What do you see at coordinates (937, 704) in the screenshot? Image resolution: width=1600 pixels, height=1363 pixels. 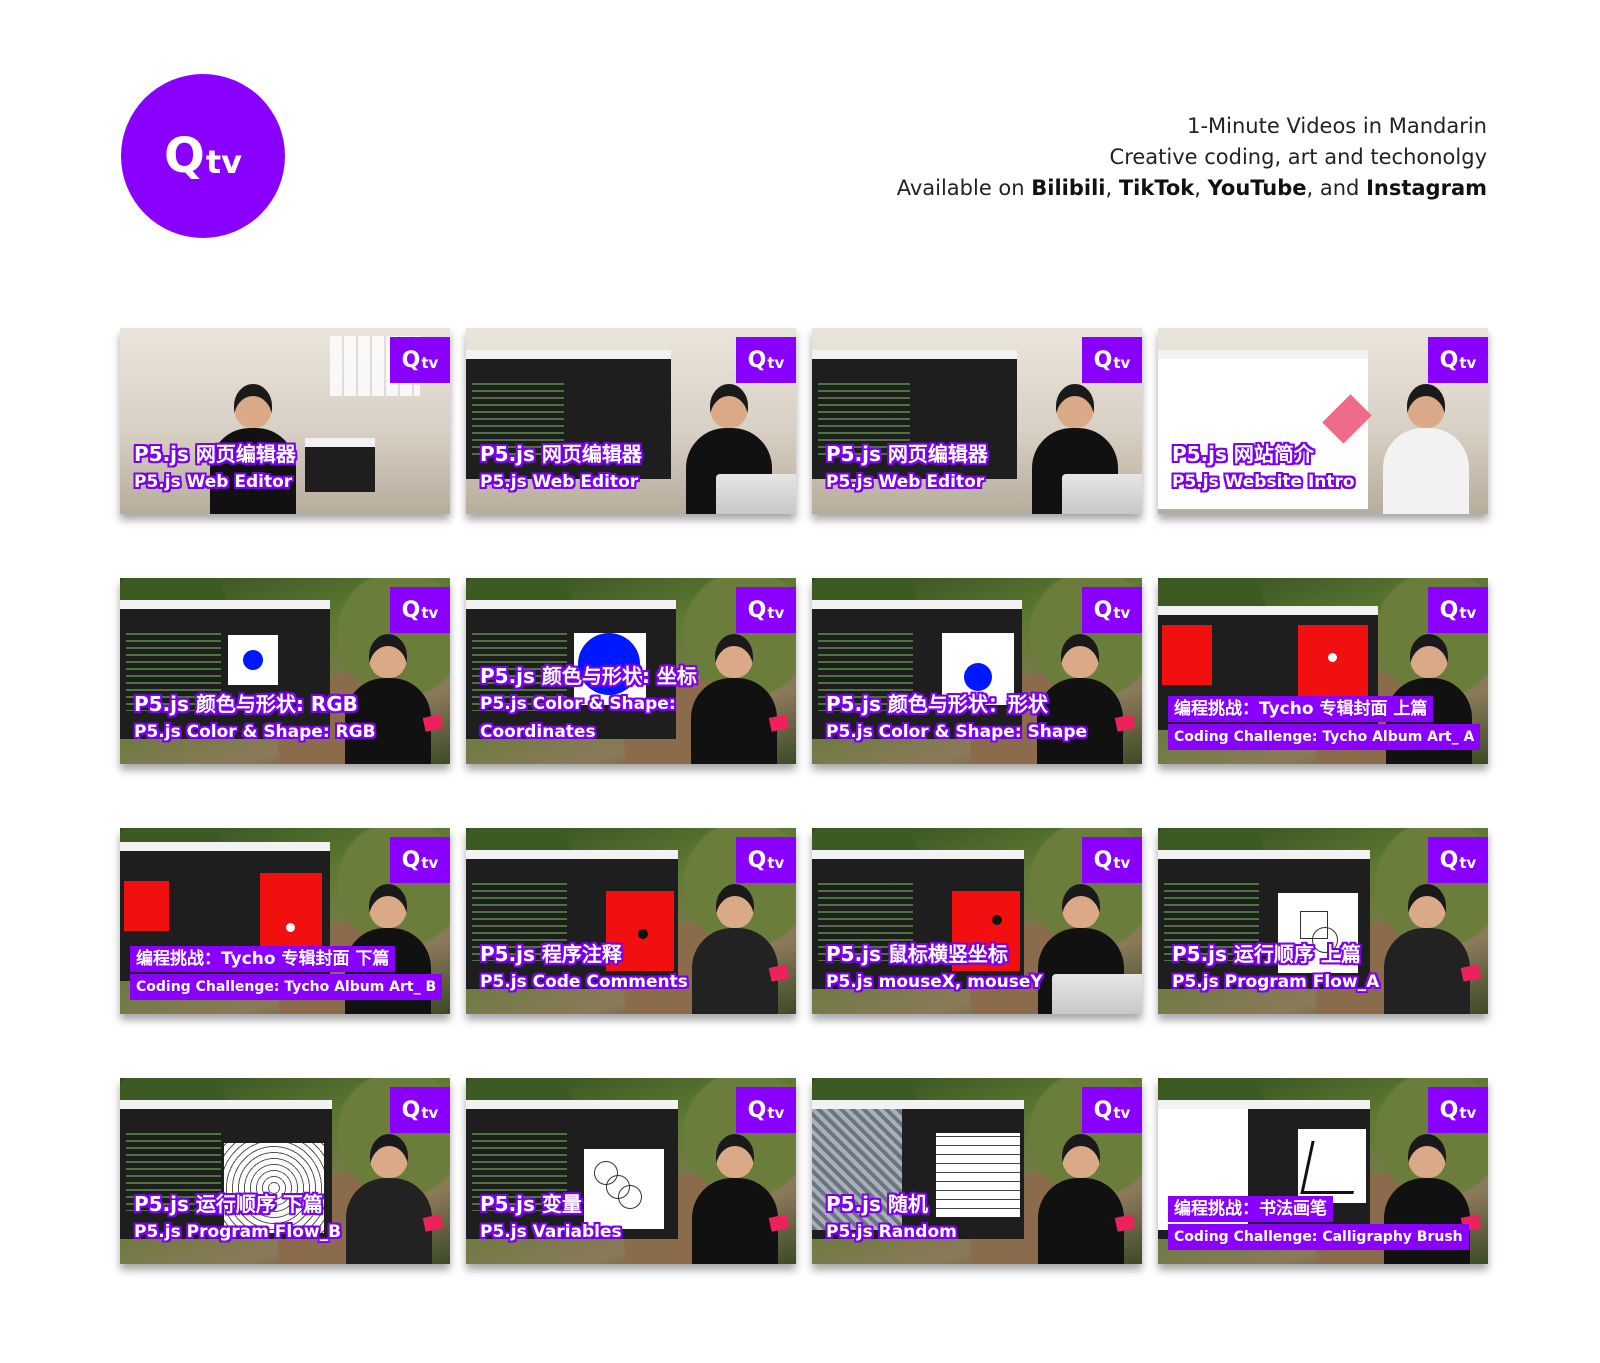 I see `caption-zh: P5.js 颜色与形状：形状` at bounding box center [937, 704].